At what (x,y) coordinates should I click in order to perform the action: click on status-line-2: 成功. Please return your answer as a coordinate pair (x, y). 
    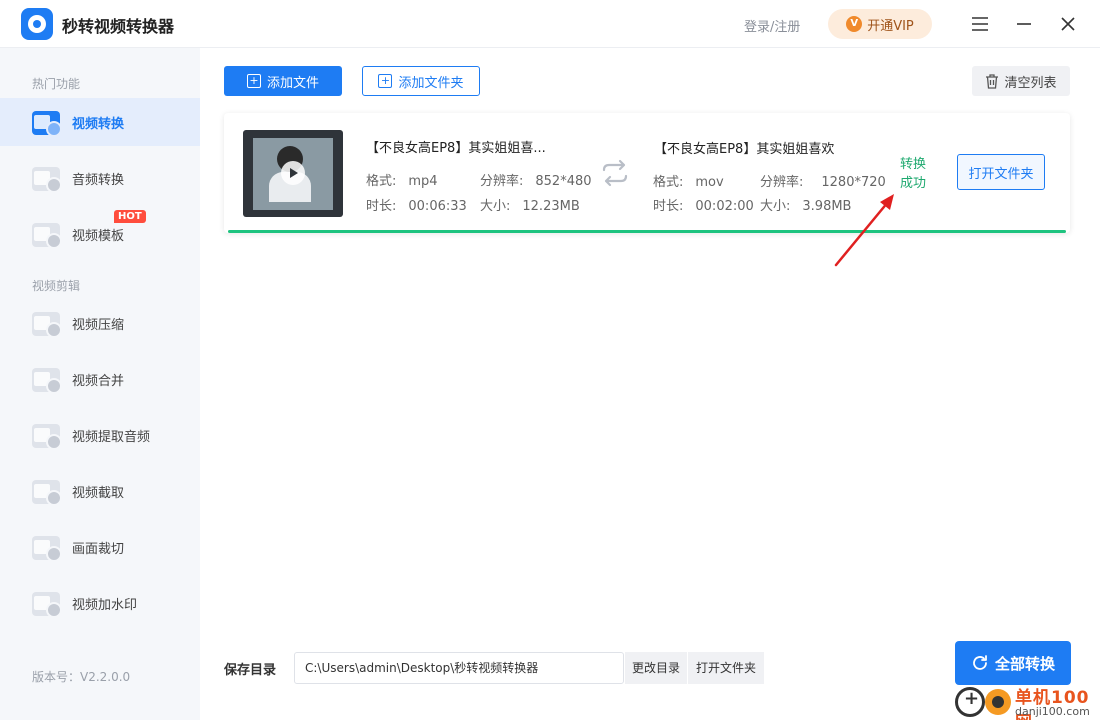
    Looking at the image, I should click on (912, 183).